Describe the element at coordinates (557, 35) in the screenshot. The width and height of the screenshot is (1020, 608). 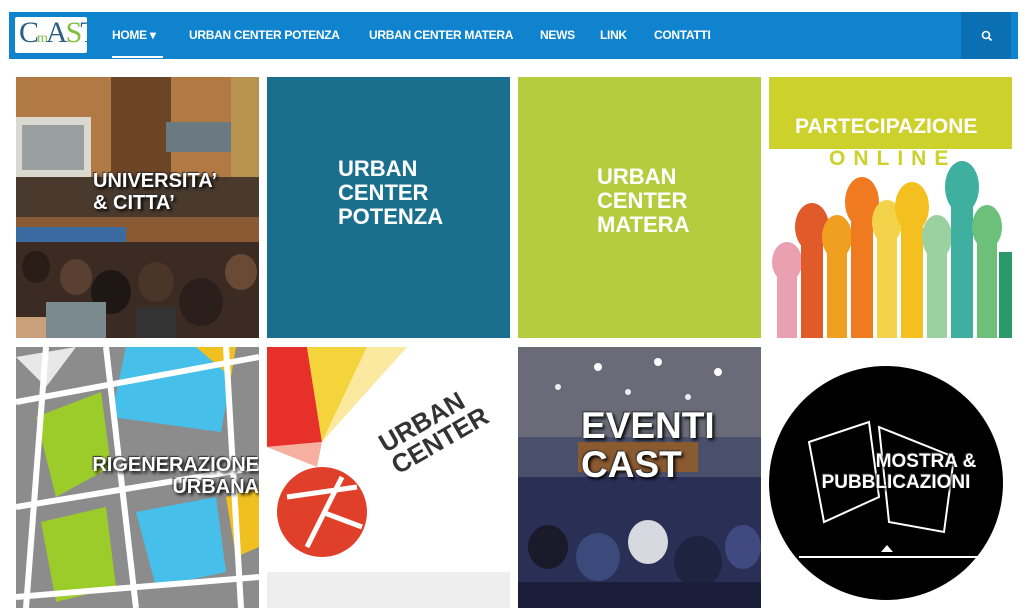
I see `nav-news: NEWS` at that location.